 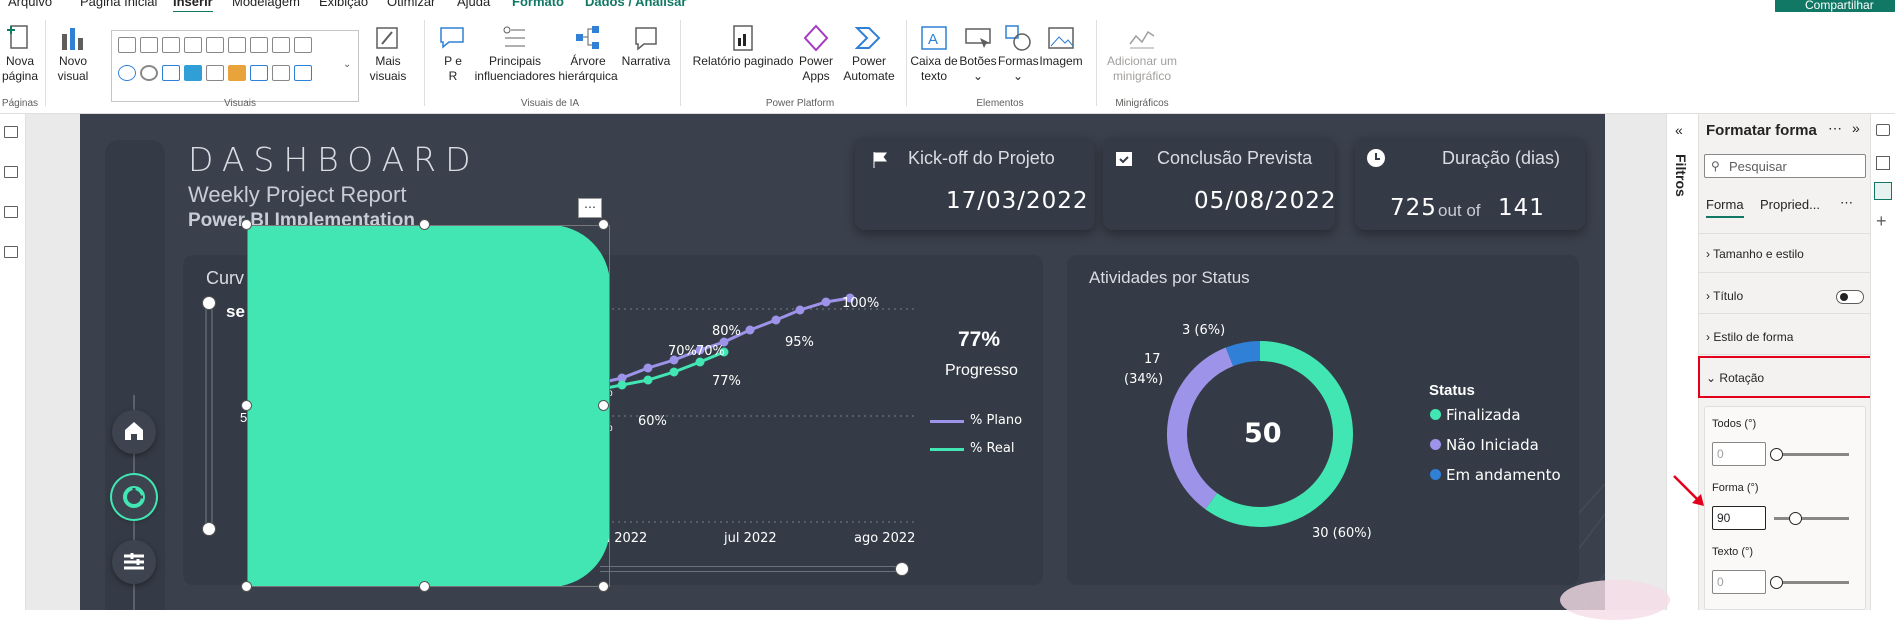 I want to click on label-nao-iniciada-b: (34%), so click(x=1144, y=379).